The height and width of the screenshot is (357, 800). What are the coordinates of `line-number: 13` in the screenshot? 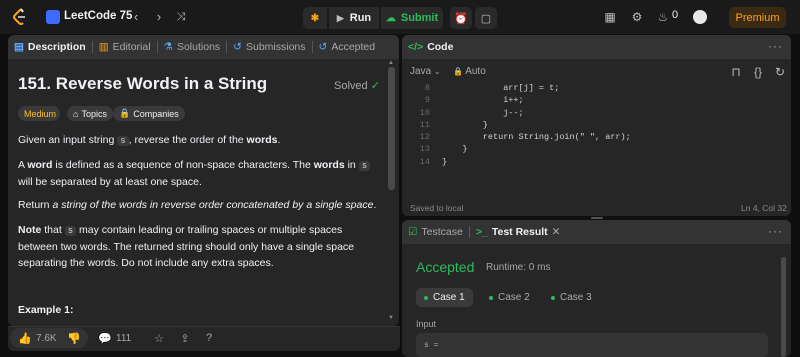 It's located at (424, 149).